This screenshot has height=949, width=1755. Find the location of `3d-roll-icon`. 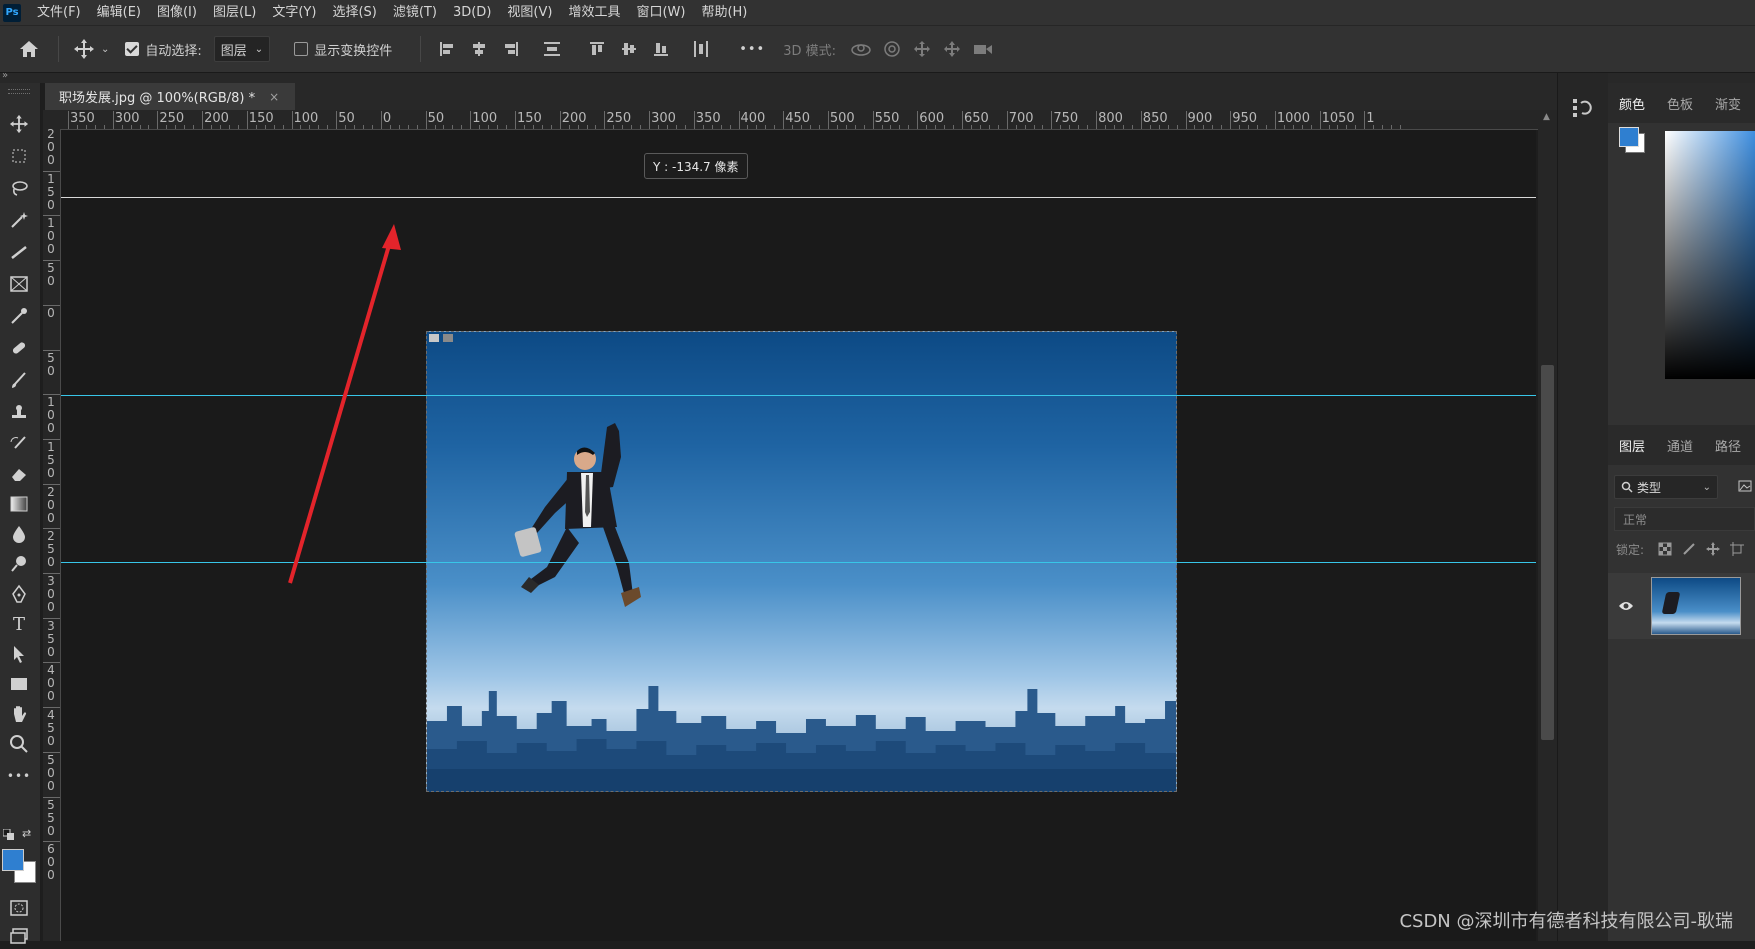

3d-roll-icon is located at coordinates (892, 49).